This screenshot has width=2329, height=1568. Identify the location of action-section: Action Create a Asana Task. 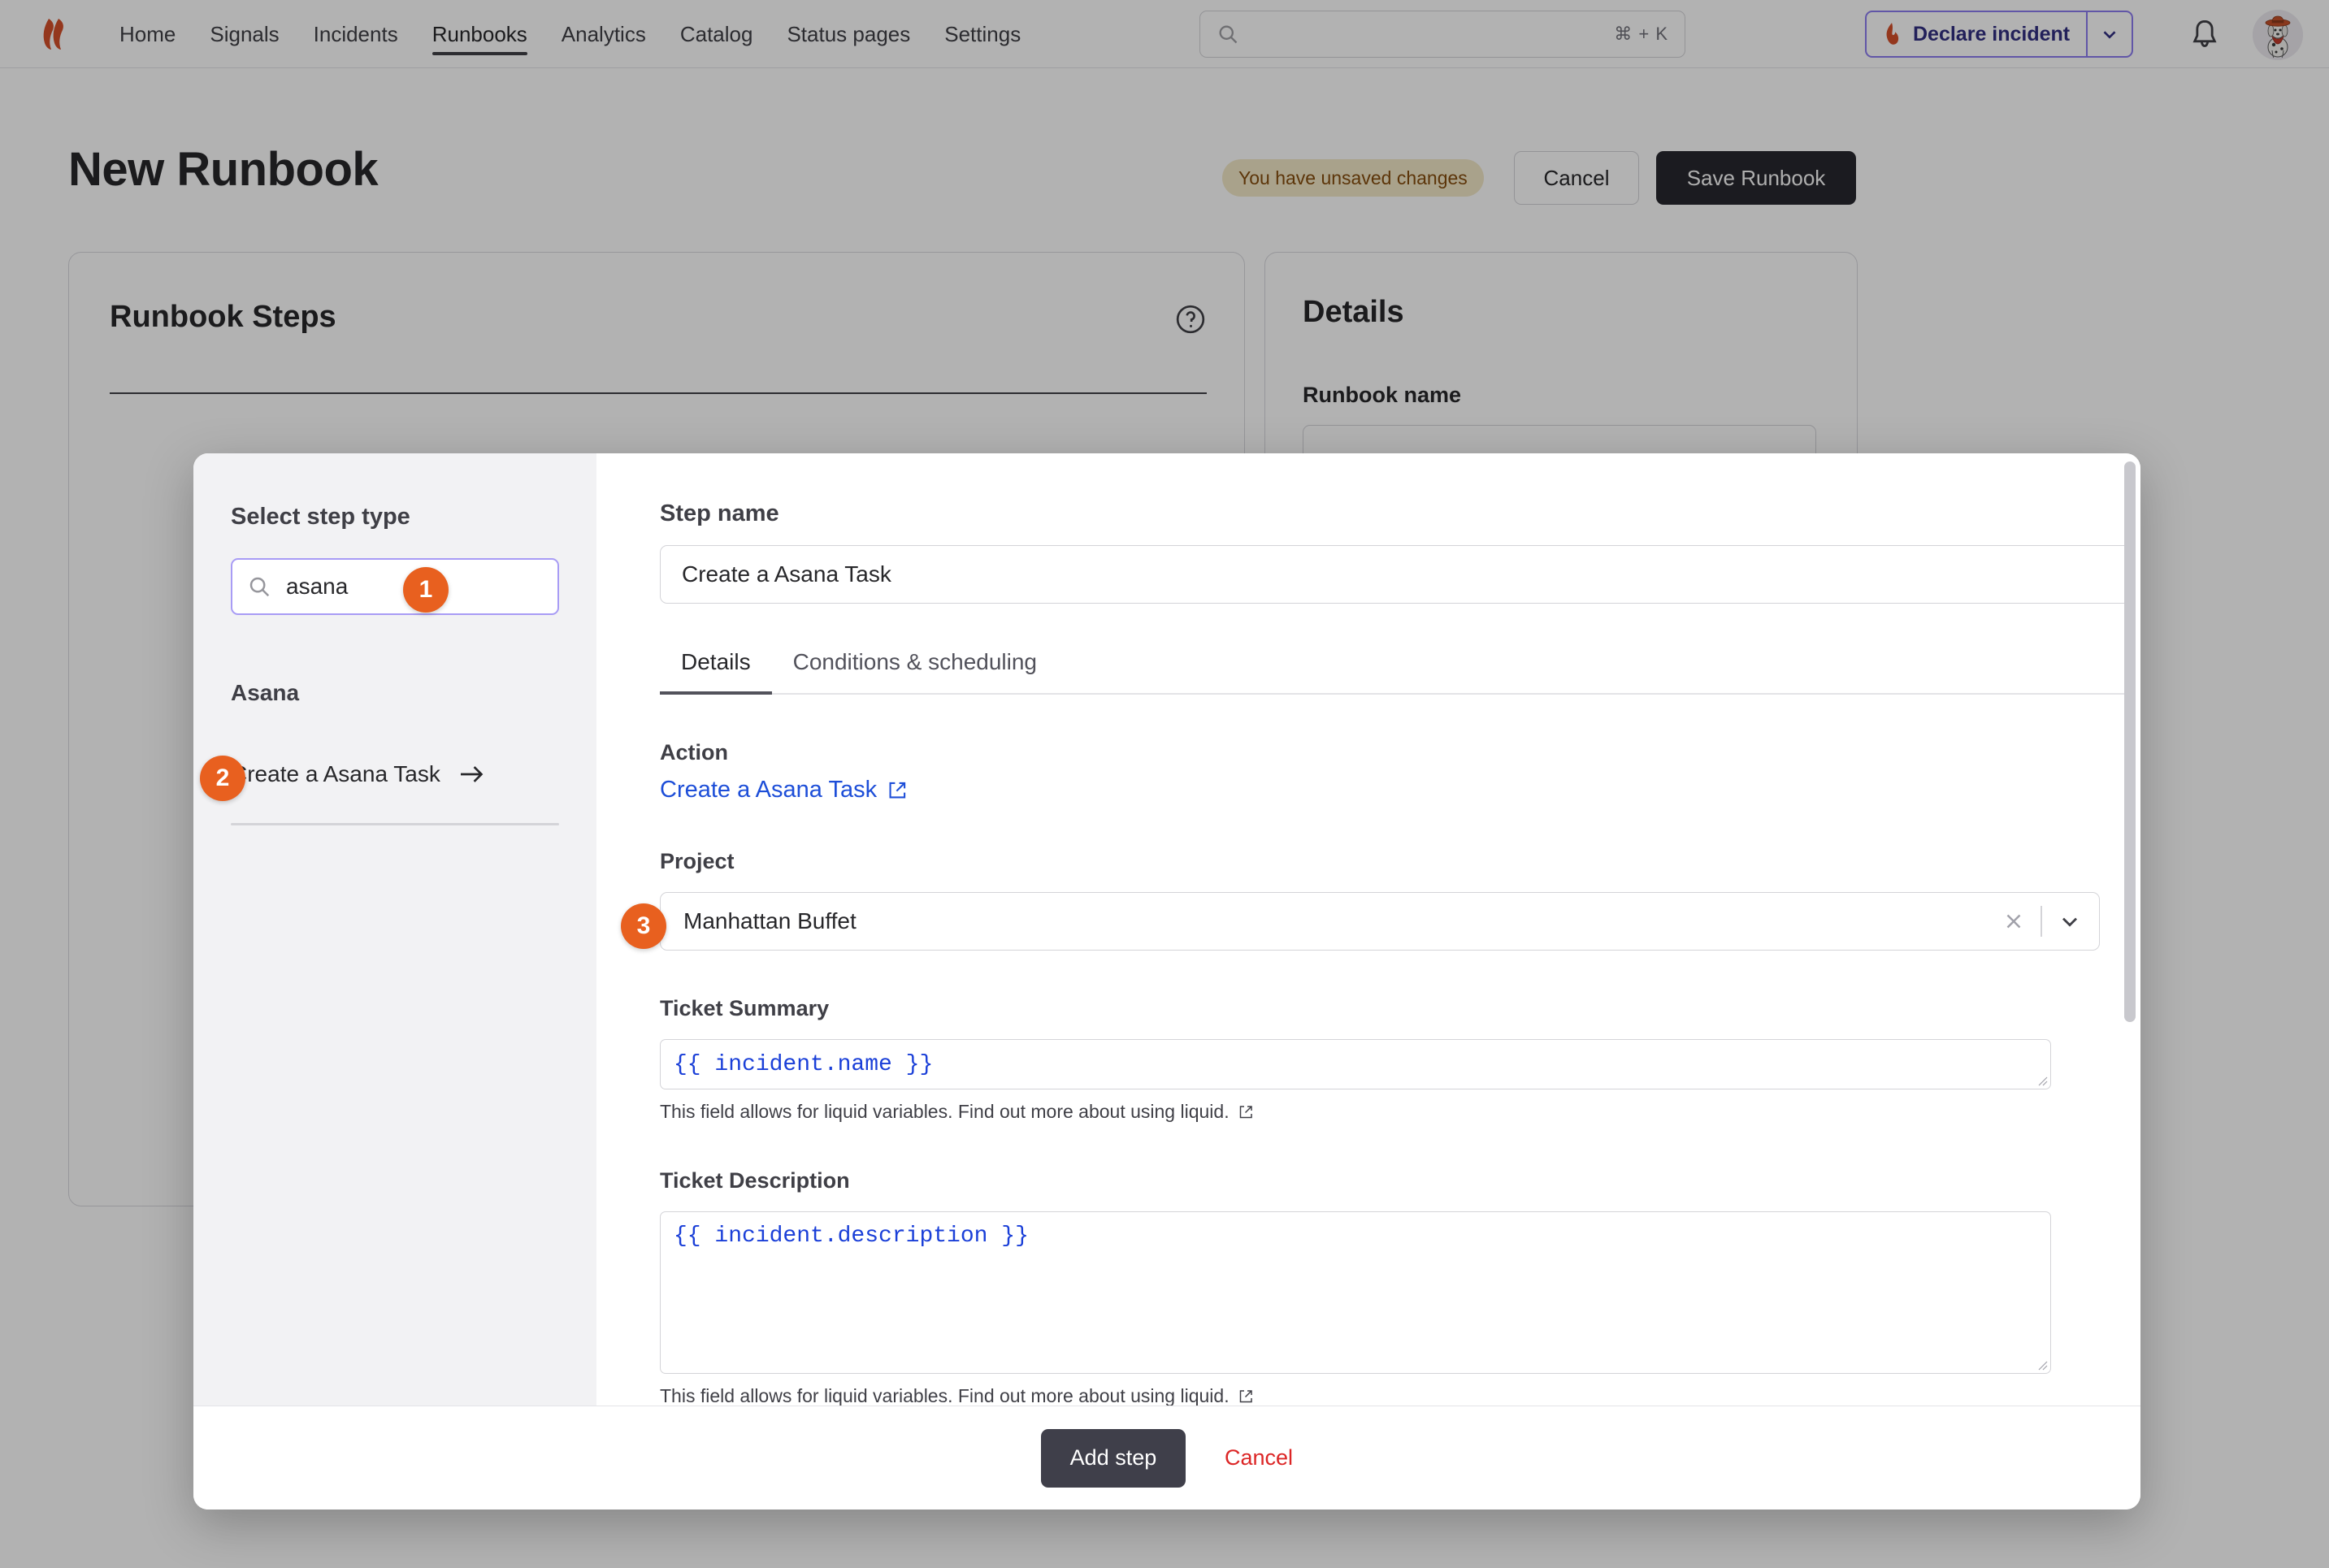
(1363, 771).